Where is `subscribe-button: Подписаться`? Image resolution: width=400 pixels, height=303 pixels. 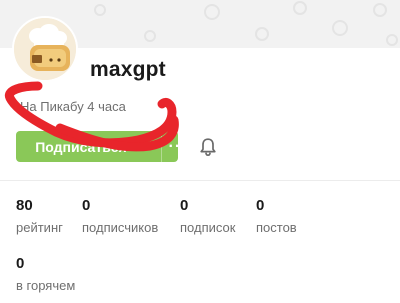
subscribe-button: Подписаться is located at coordinates (81, 146).